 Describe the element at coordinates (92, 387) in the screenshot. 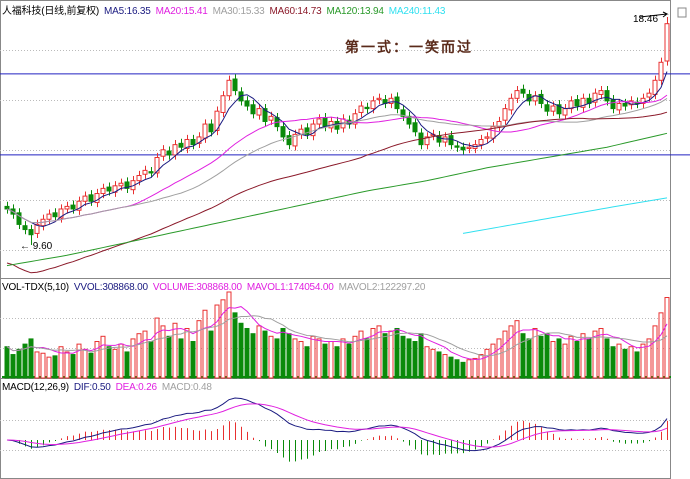

I see `dif-value: DIF:0.50` at that location.